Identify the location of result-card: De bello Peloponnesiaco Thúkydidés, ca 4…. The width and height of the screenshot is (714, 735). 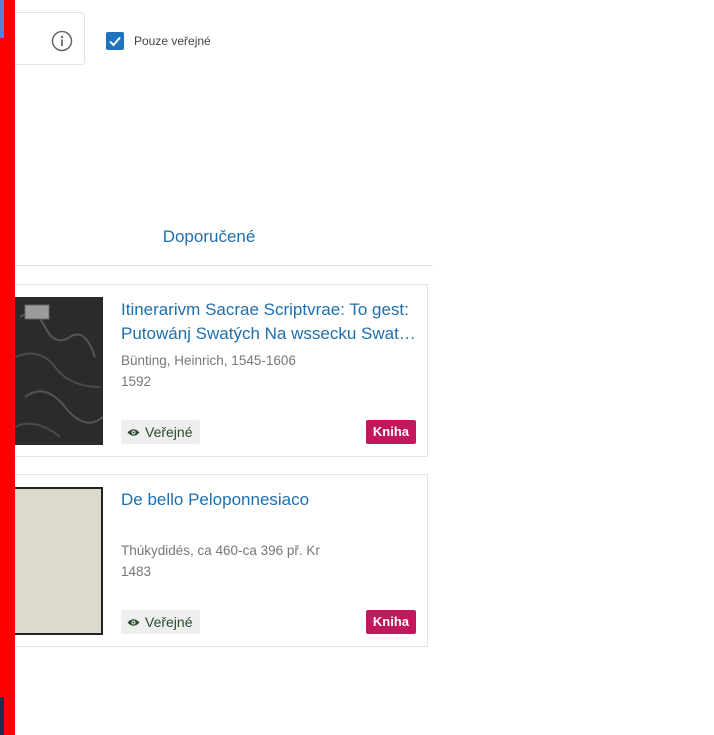
(221, 560).